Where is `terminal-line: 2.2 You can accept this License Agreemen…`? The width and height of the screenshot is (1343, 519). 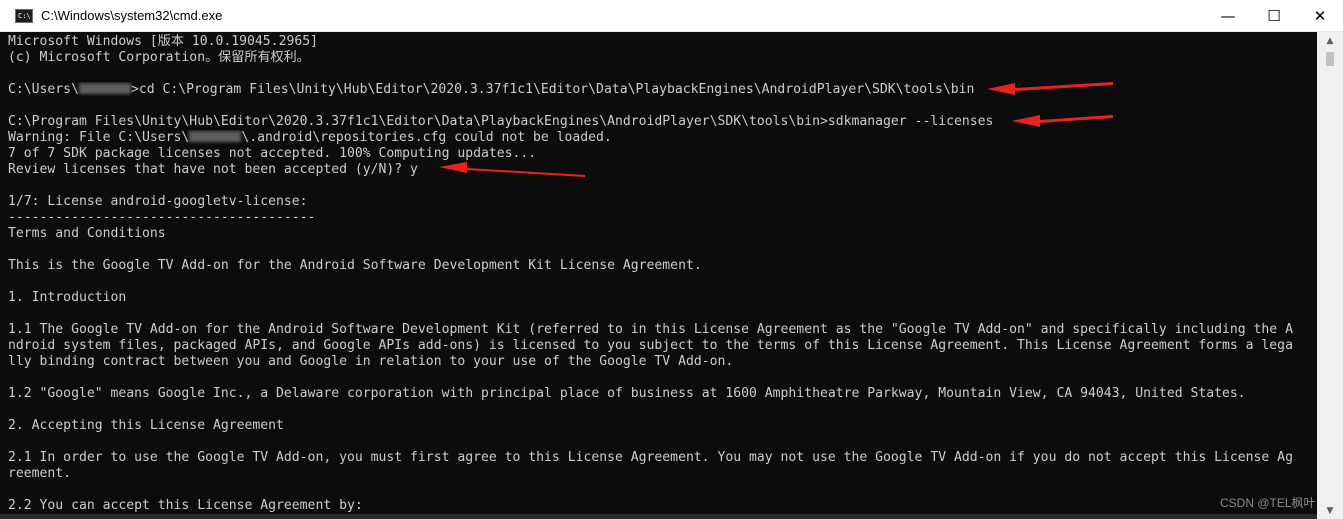 terminal-line: 2.2 You can accept this License Agreemen… is located at coordinates (185, 505).